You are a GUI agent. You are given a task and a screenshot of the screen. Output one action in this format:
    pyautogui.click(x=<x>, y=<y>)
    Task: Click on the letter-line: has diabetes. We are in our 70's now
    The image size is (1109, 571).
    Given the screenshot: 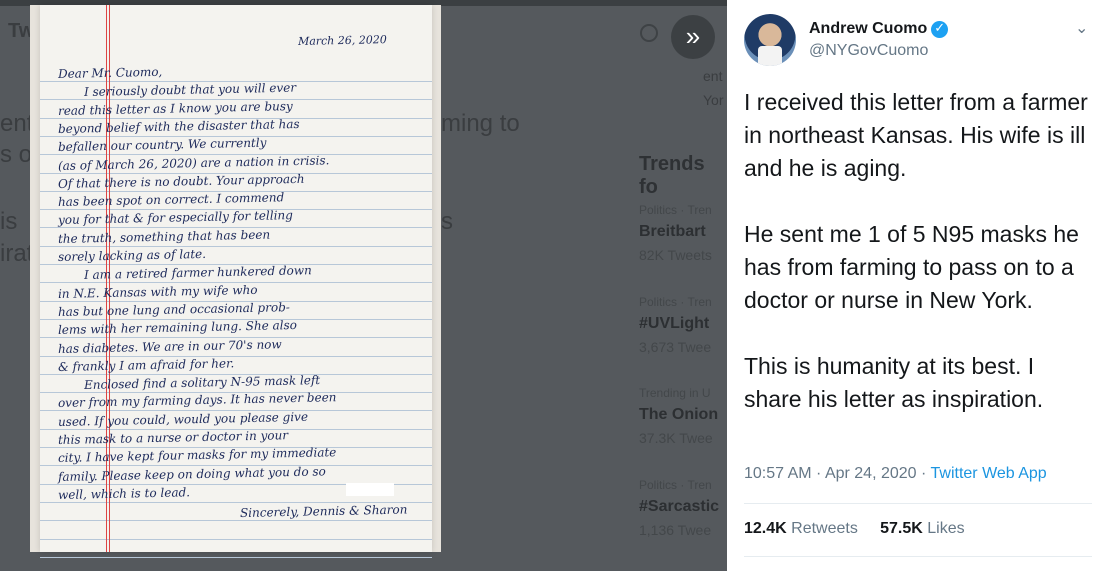 What is the action you would take?
    pyautogui.click(x=169, y=346)
    